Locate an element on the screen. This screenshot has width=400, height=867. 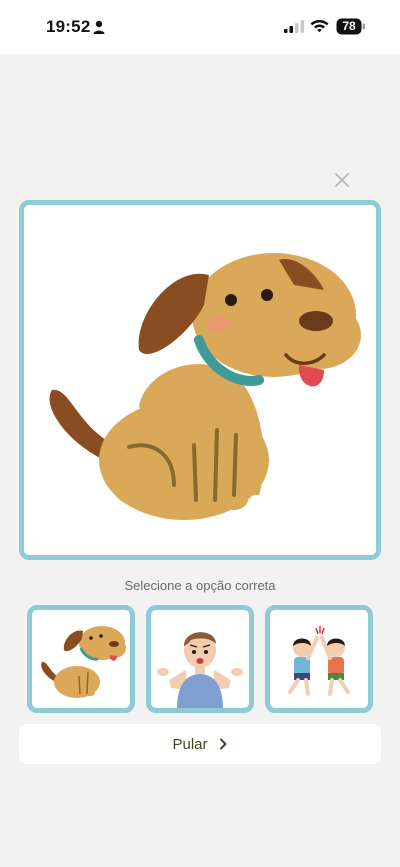
person-icon is located at coordinates (99, 27).